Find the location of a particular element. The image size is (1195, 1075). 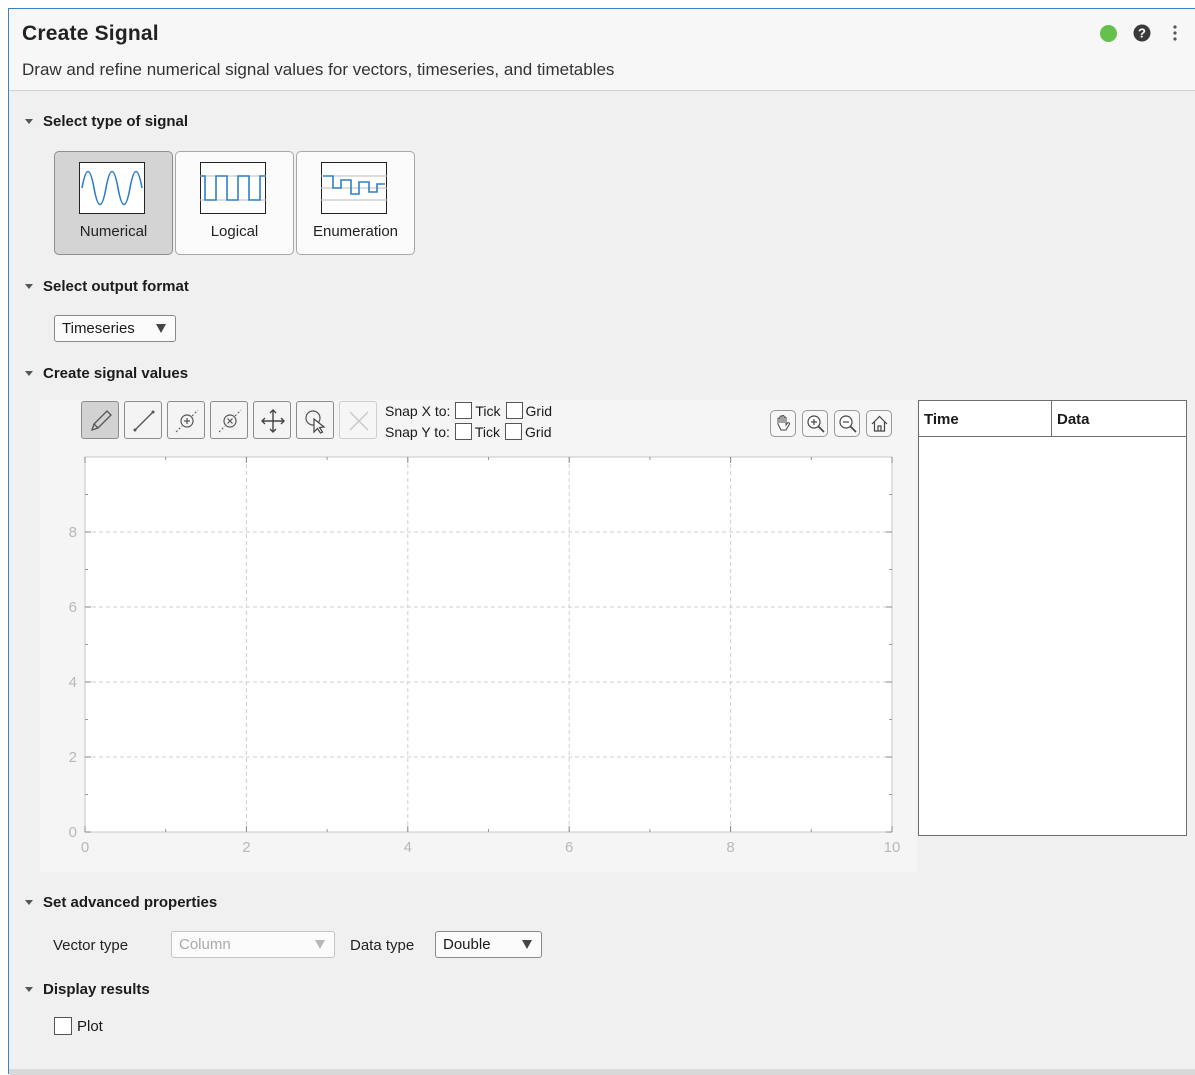

data-type-dropdown: Double is located at coordinates (488, 944).